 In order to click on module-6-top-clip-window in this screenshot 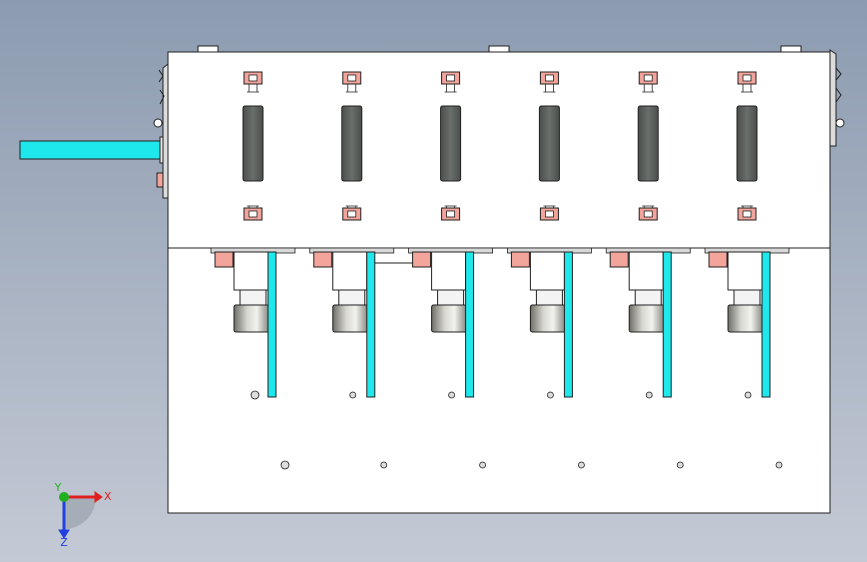, I will do `click(747, 78)`.